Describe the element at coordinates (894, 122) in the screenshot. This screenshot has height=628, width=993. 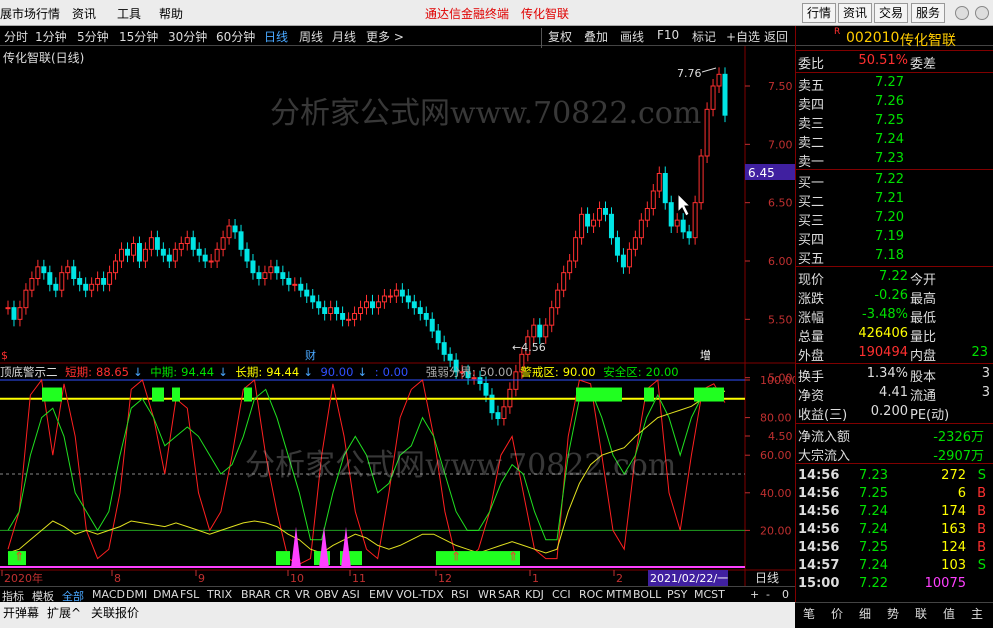
I see `ask-row-3: 卖三 7.25` at that location.